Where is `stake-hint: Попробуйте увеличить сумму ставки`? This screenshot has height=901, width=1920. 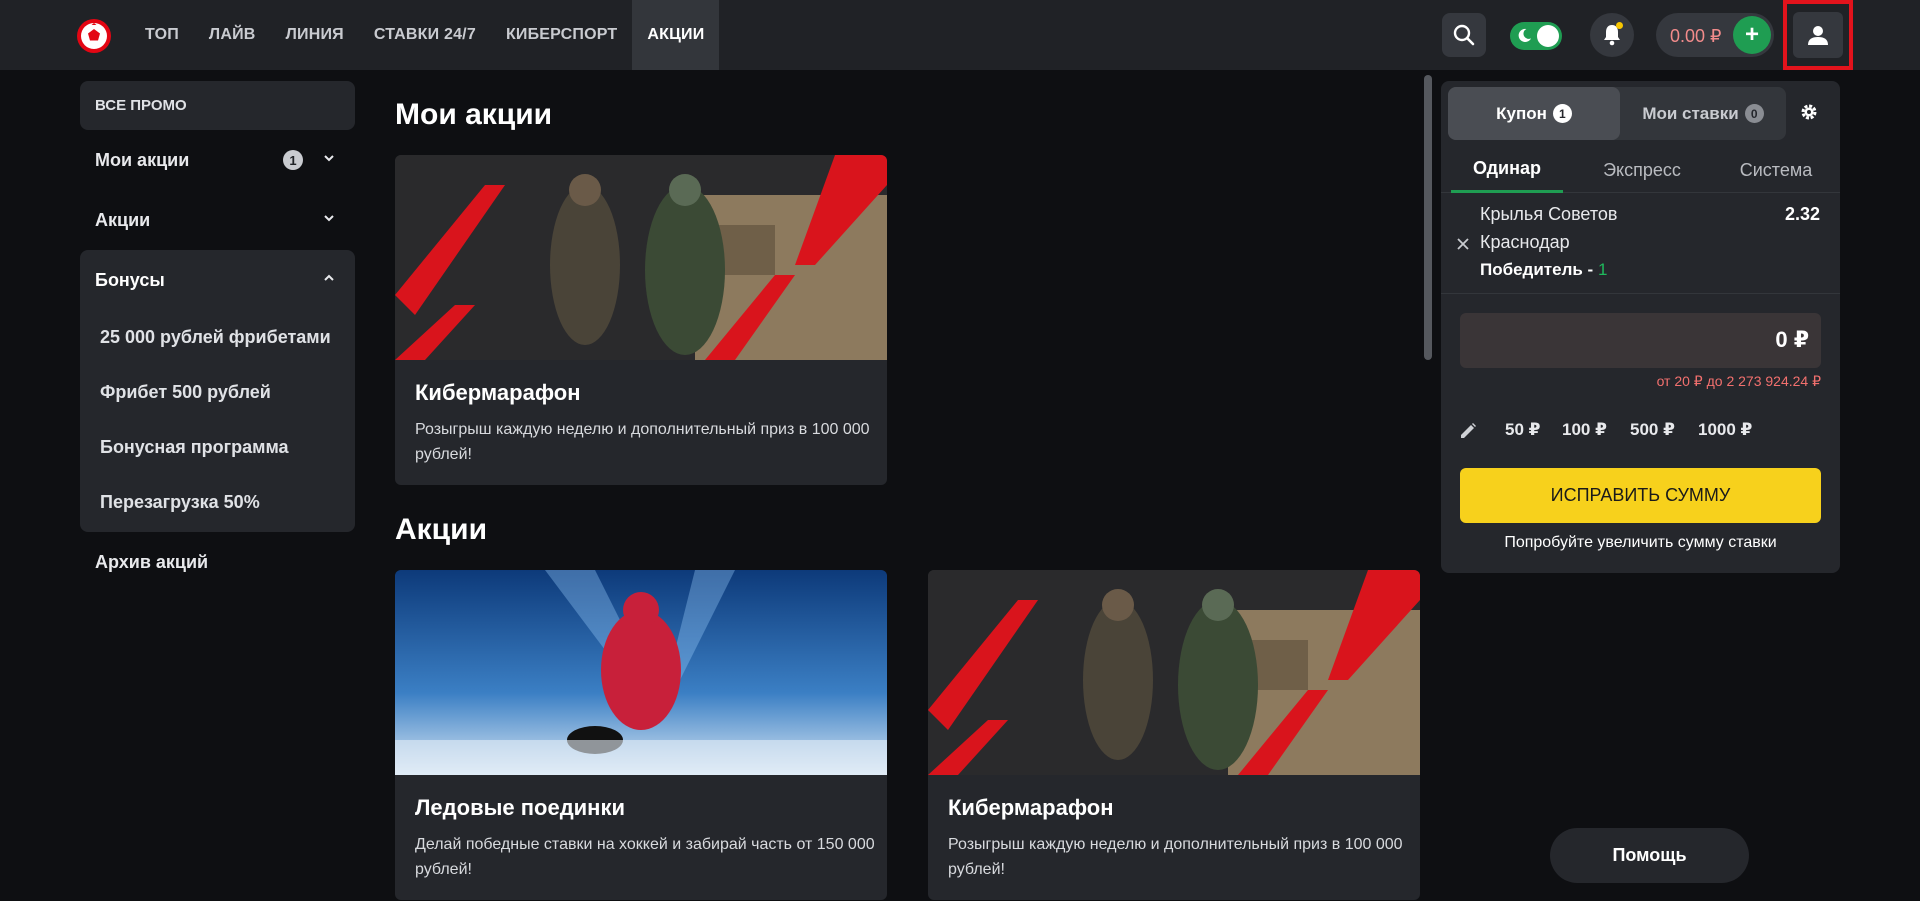
stake-hint: Попробуйте увеличить сумму ставки is located at coordinates (1640, 542).